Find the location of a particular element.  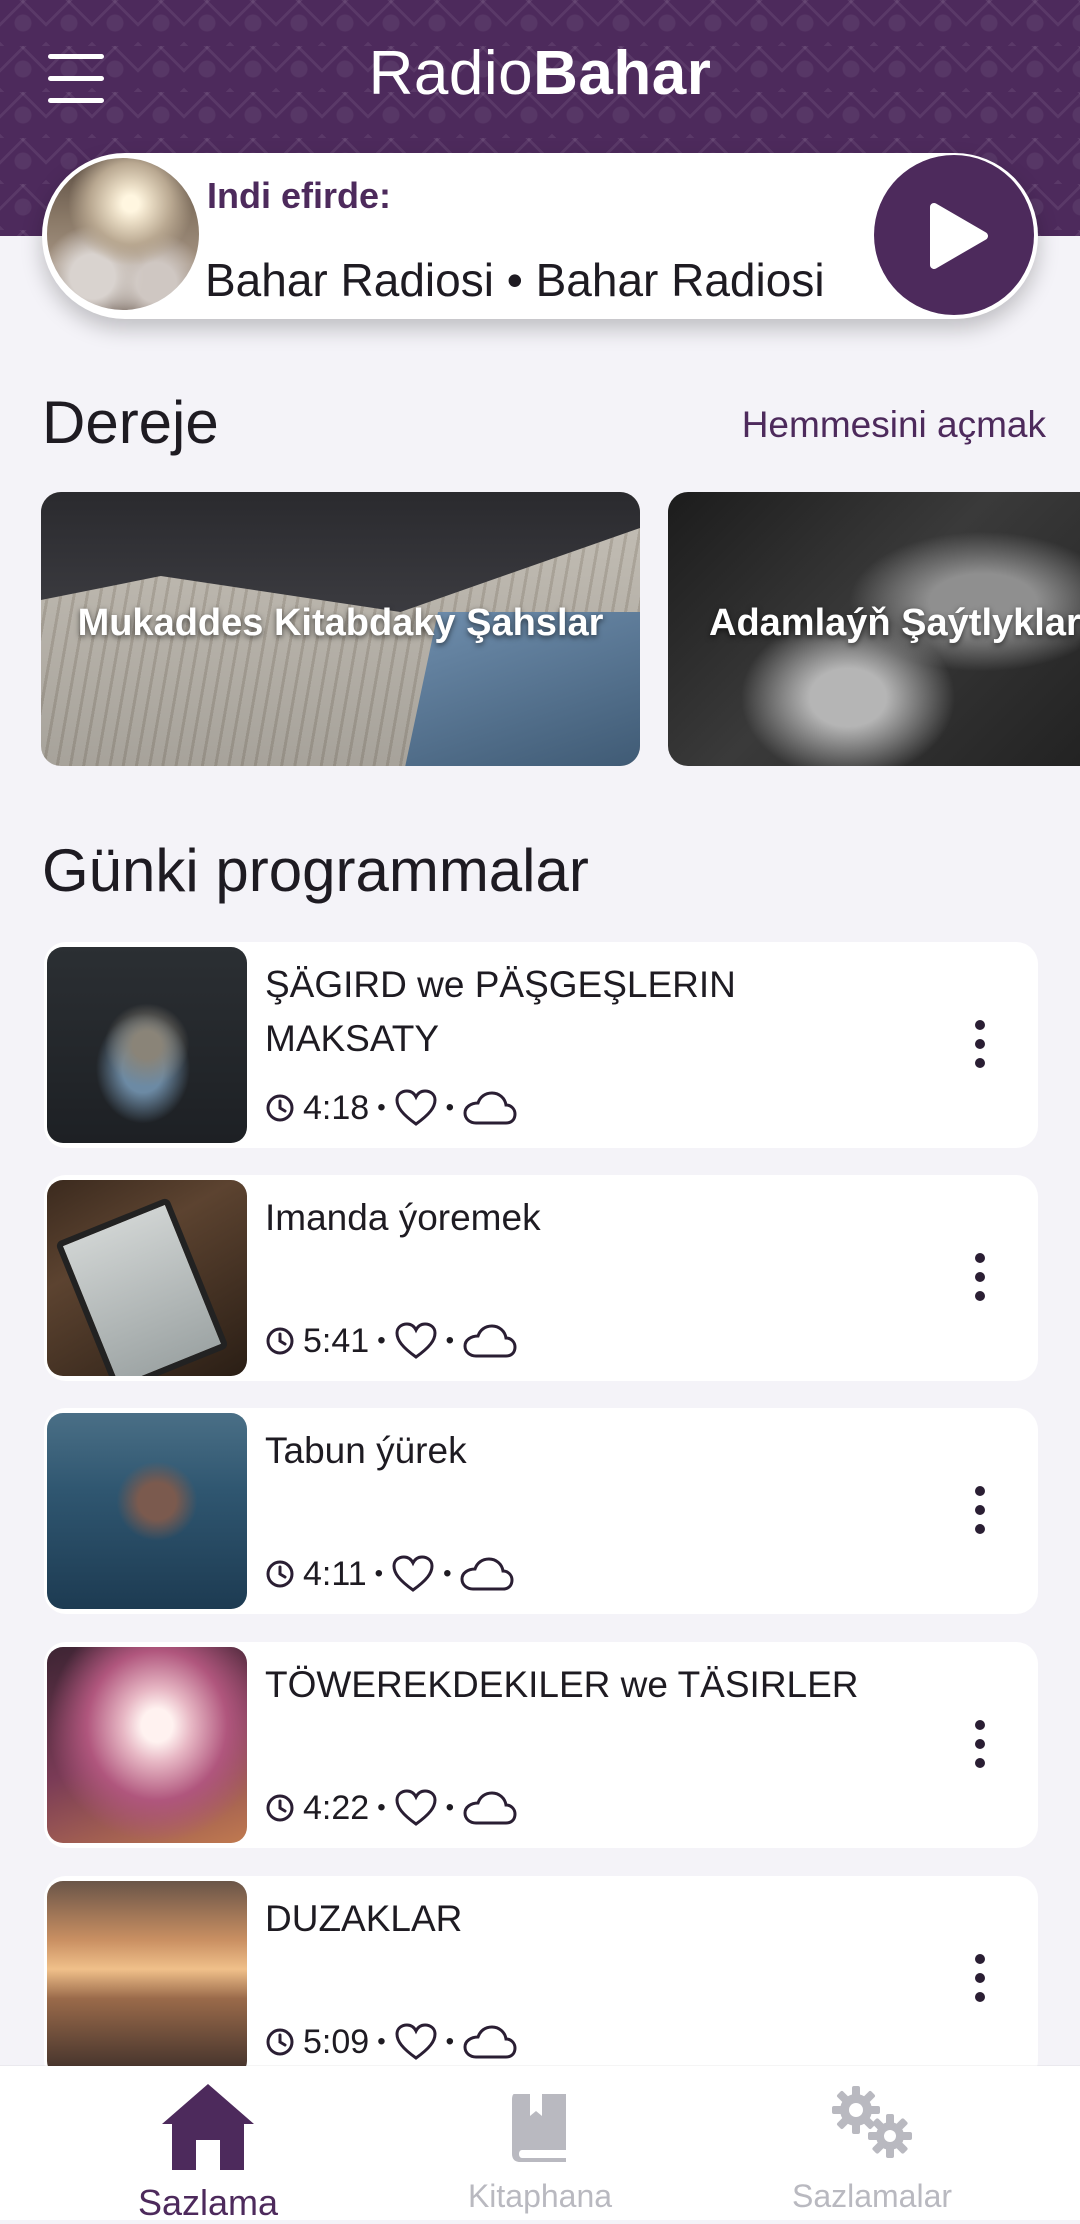

category-card: Mukaddes Kitabdaky Şahslar is located at coordinates (340, 629).